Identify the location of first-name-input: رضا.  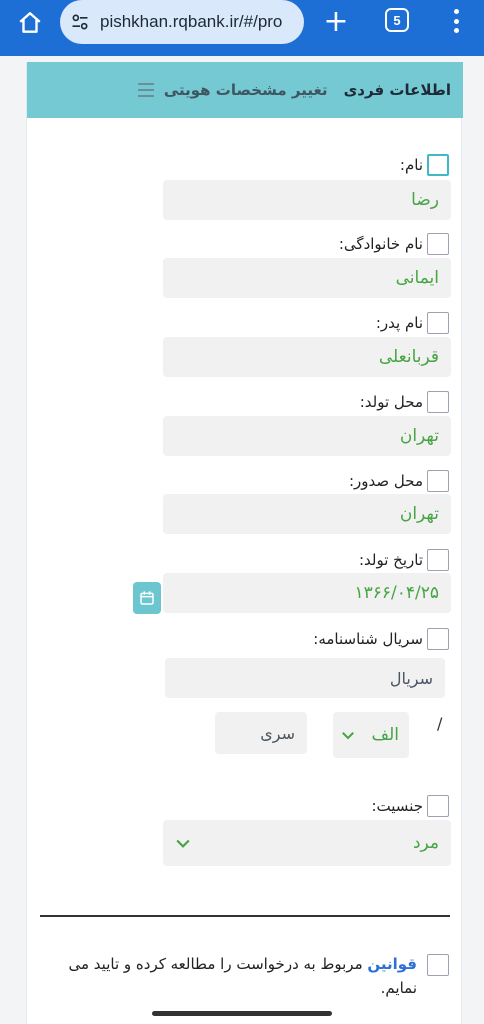
(307, 200).